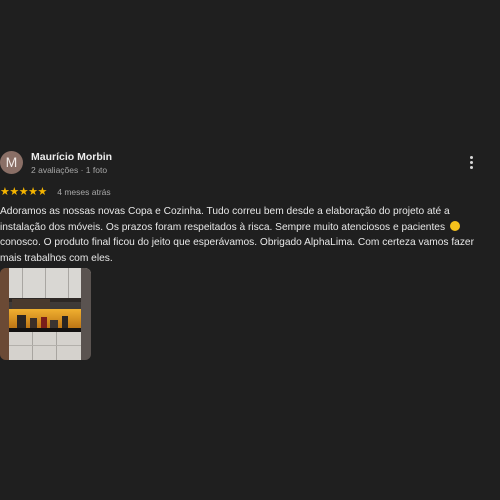  What do you see at coordinates (23, 192) in the screenshot?
I see `star-rating: ★★★★★` at bounding box center [23, 192].